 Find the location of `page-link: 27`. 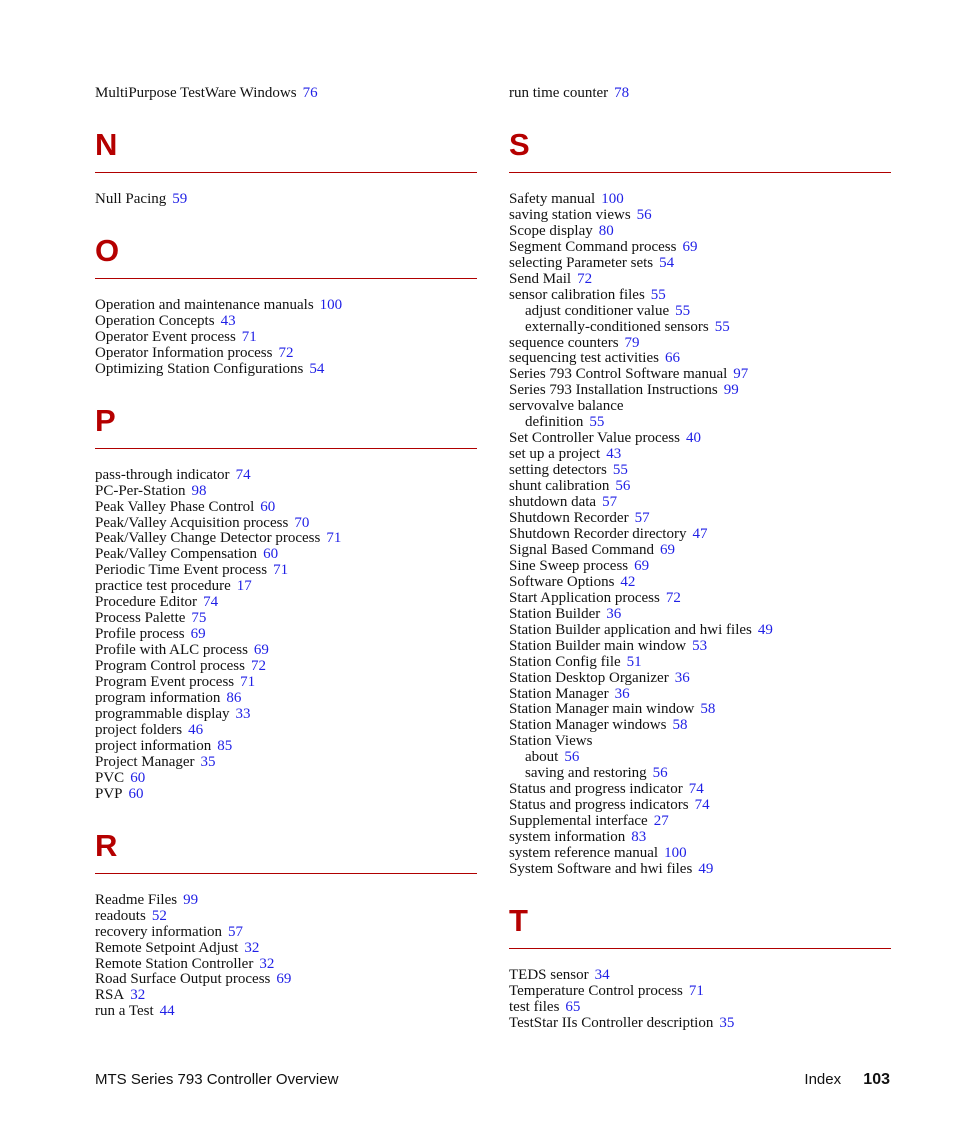

page-link: 27 is located at coordinates (661, 821).